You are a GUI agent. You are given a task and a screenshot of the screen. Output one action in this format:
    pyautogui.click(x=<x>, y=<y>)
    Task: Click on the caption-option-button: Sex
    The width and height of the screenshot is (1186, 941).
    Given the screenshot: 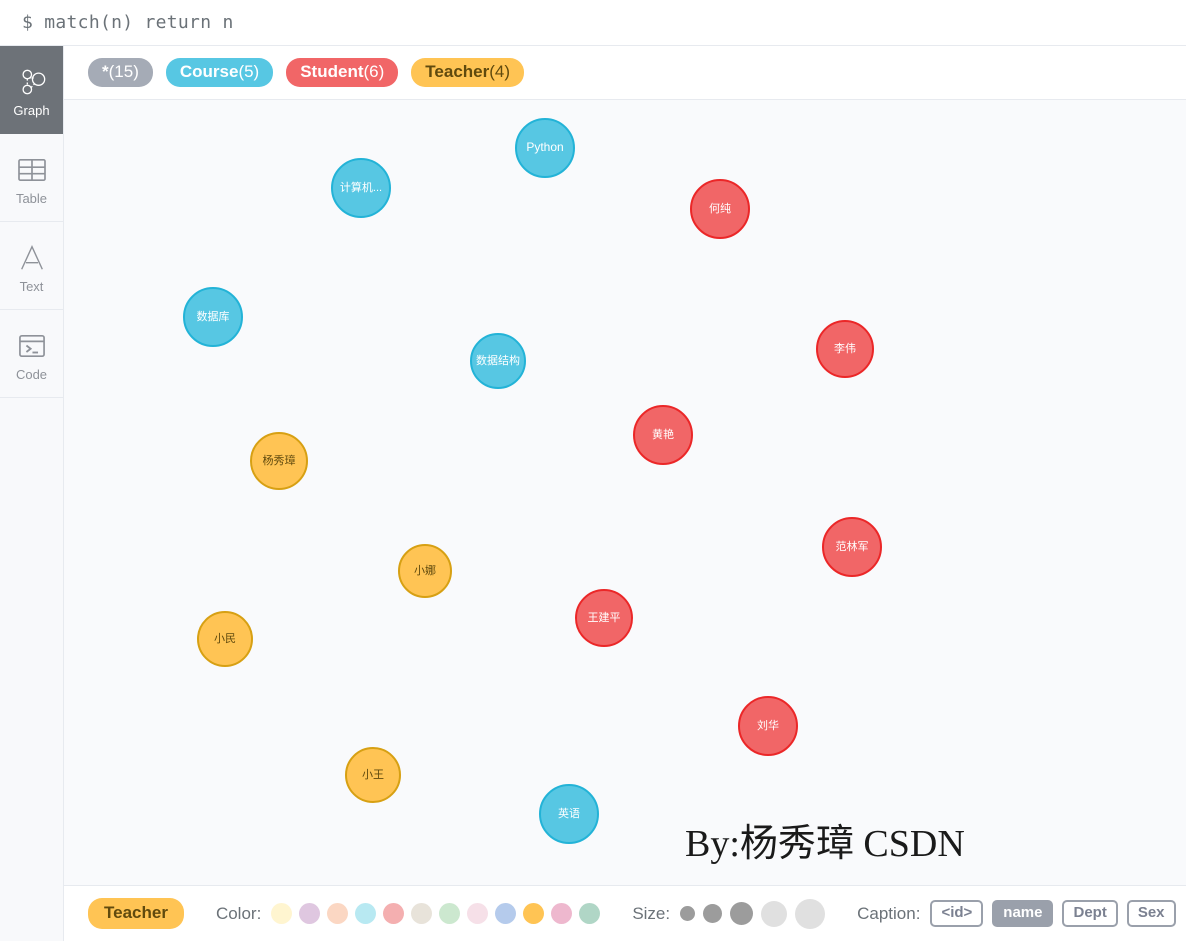 What is the action you would take?
    pyautogui.click(x=1151, y=913)
    